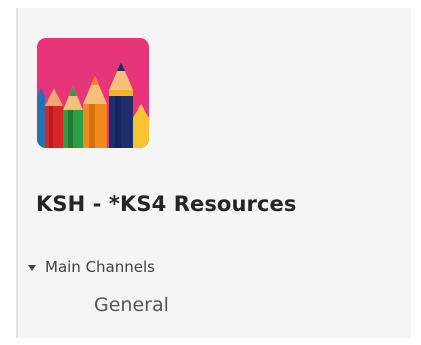 The width and height of the screenshot is (421, 345). What do you see at coordinates (131, 305) in the screenshot?
I see `channel-item-general: General` at bounding box center [131, 305].